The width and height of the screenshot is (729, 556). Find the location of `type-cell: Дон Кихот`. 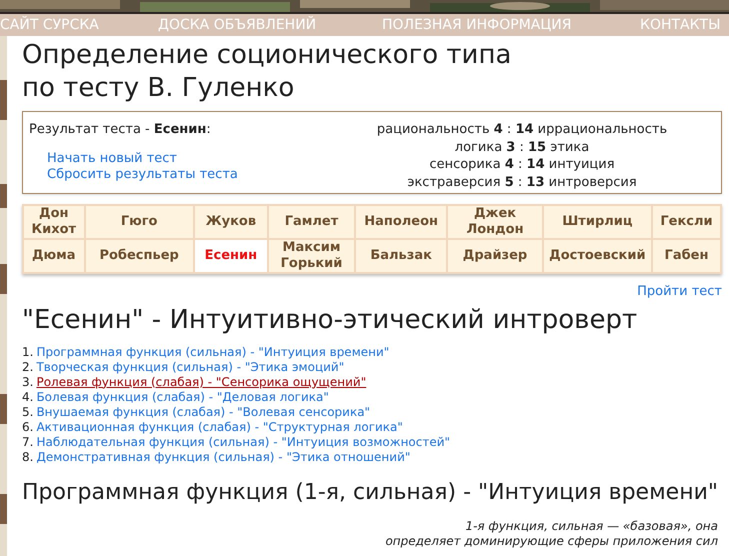

type-cell: Дон Кихот is located at coordinates (54, 222).